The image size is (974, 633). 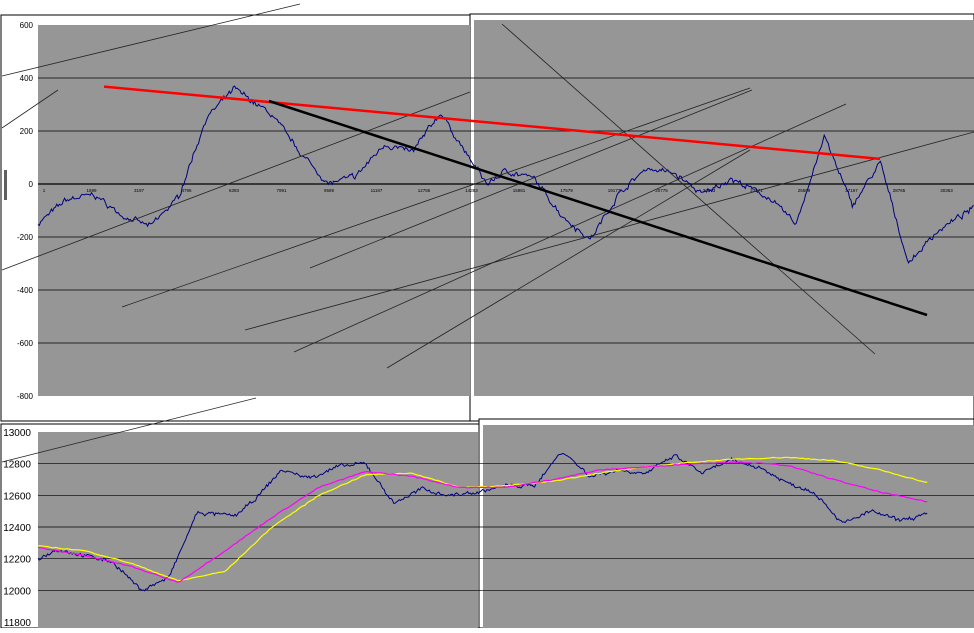 I want to click on x-tick-label-top-10: 15981, so click(x=519, y=190).